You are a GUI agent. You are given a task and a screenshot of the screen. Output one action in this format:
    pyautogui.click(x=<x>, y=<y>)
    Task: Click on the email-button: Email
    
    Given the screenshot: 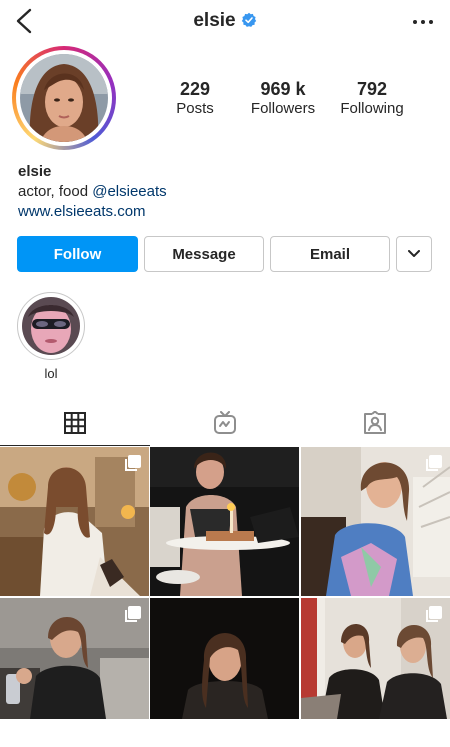 What is the action you would take?
    pyautogui.click(x=330, y=254)
    